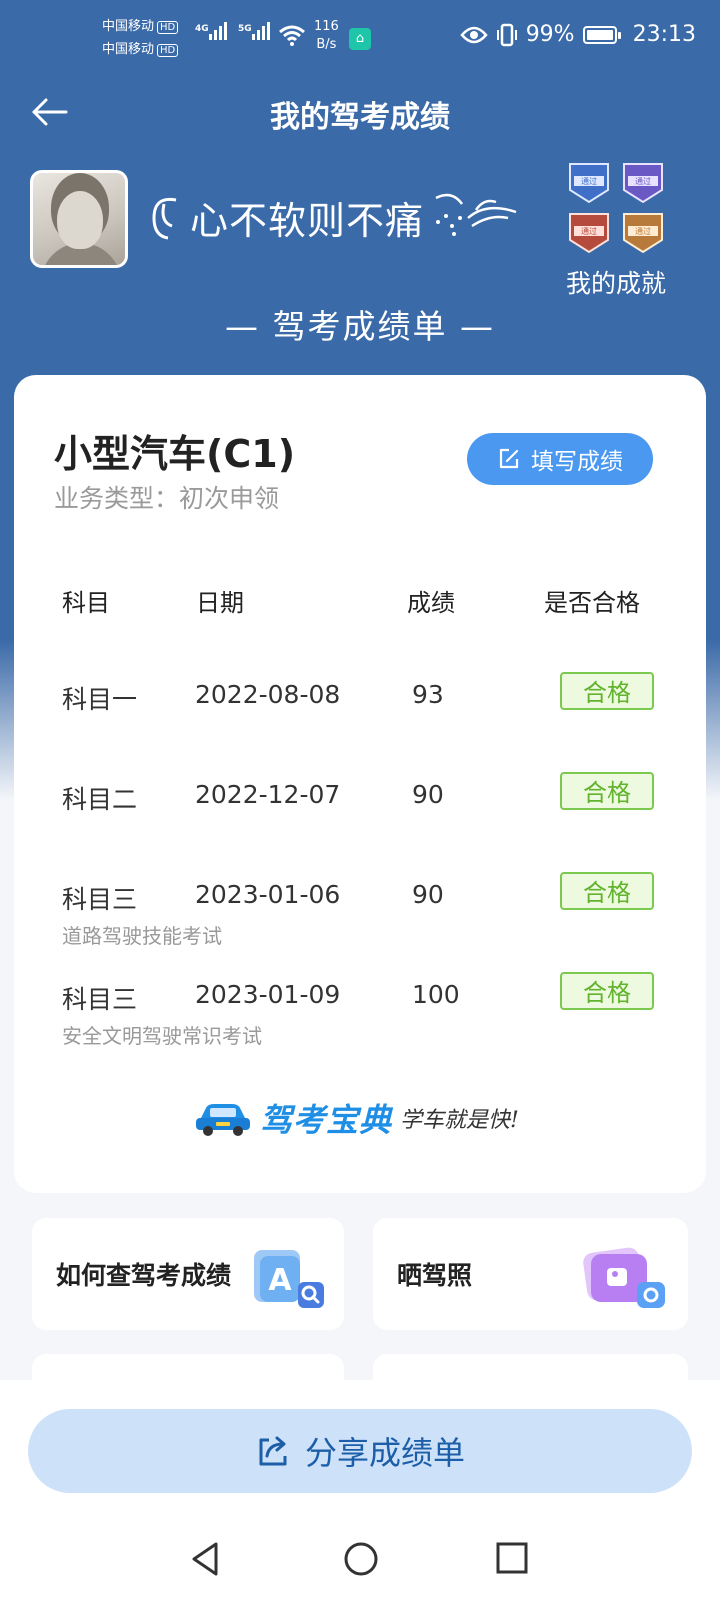 Image resolution: width=720 pixels, height=1600 pixels. What do you see at coordinates (292, 35) in the screenshot?
I see `wifi-icon` at bounding box center [292, 35].